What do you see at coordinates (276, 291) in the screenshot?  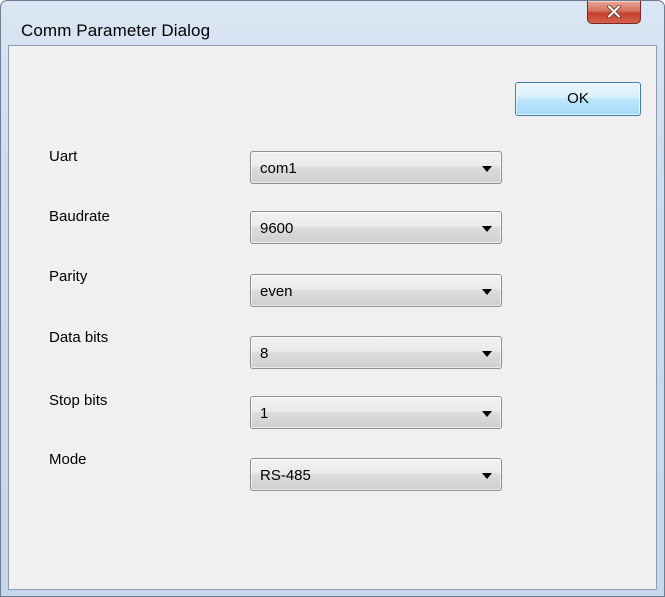 I see `parity-value: even` at bounding box center [276, 291].